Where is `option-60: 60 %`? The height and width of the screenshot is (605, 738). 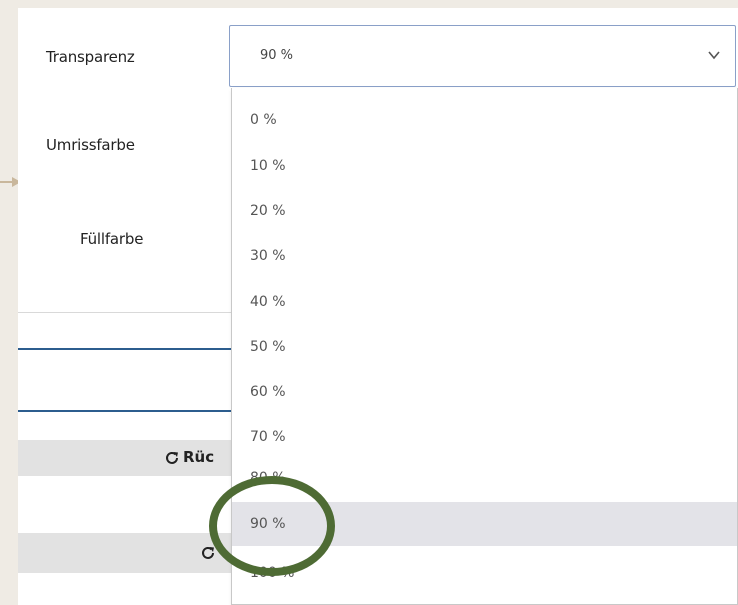 option-60: 60 % is located at coordinates (484, 392).